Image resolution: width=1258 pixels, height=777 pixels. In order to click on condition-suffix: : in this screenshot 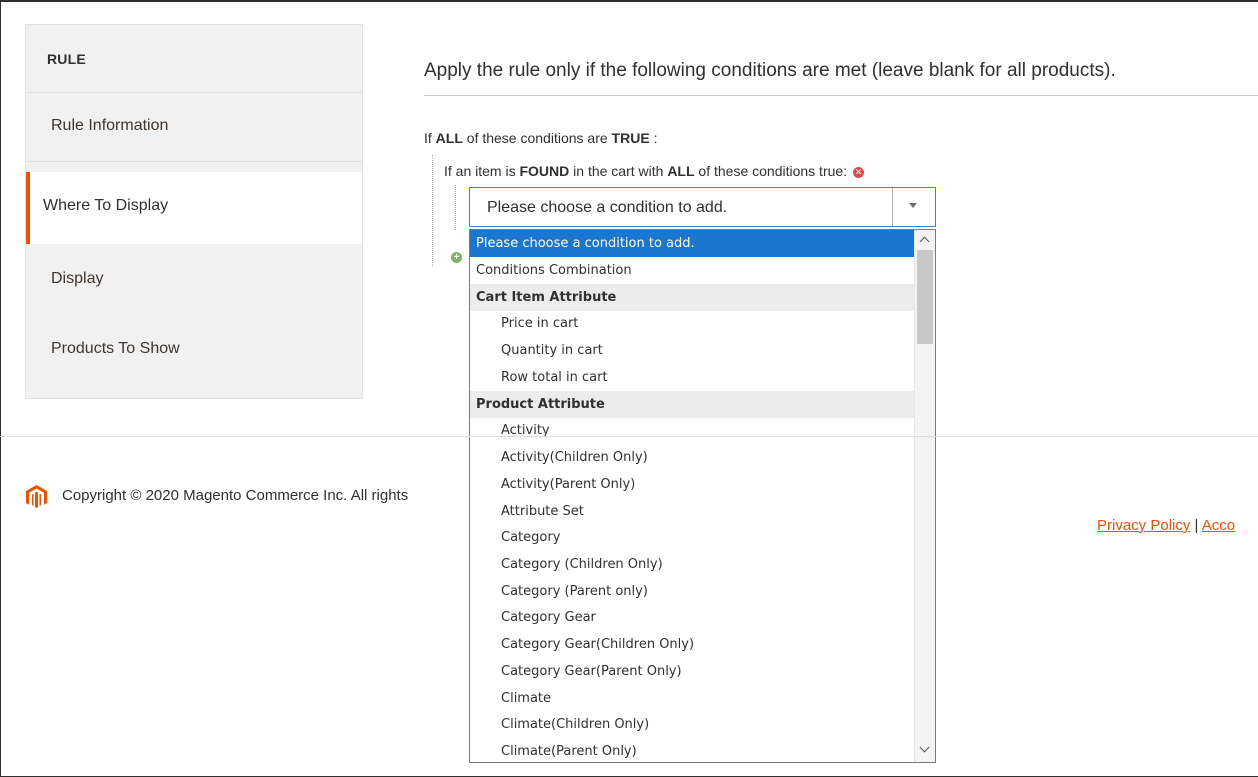, I will do `click(655, 138)`.